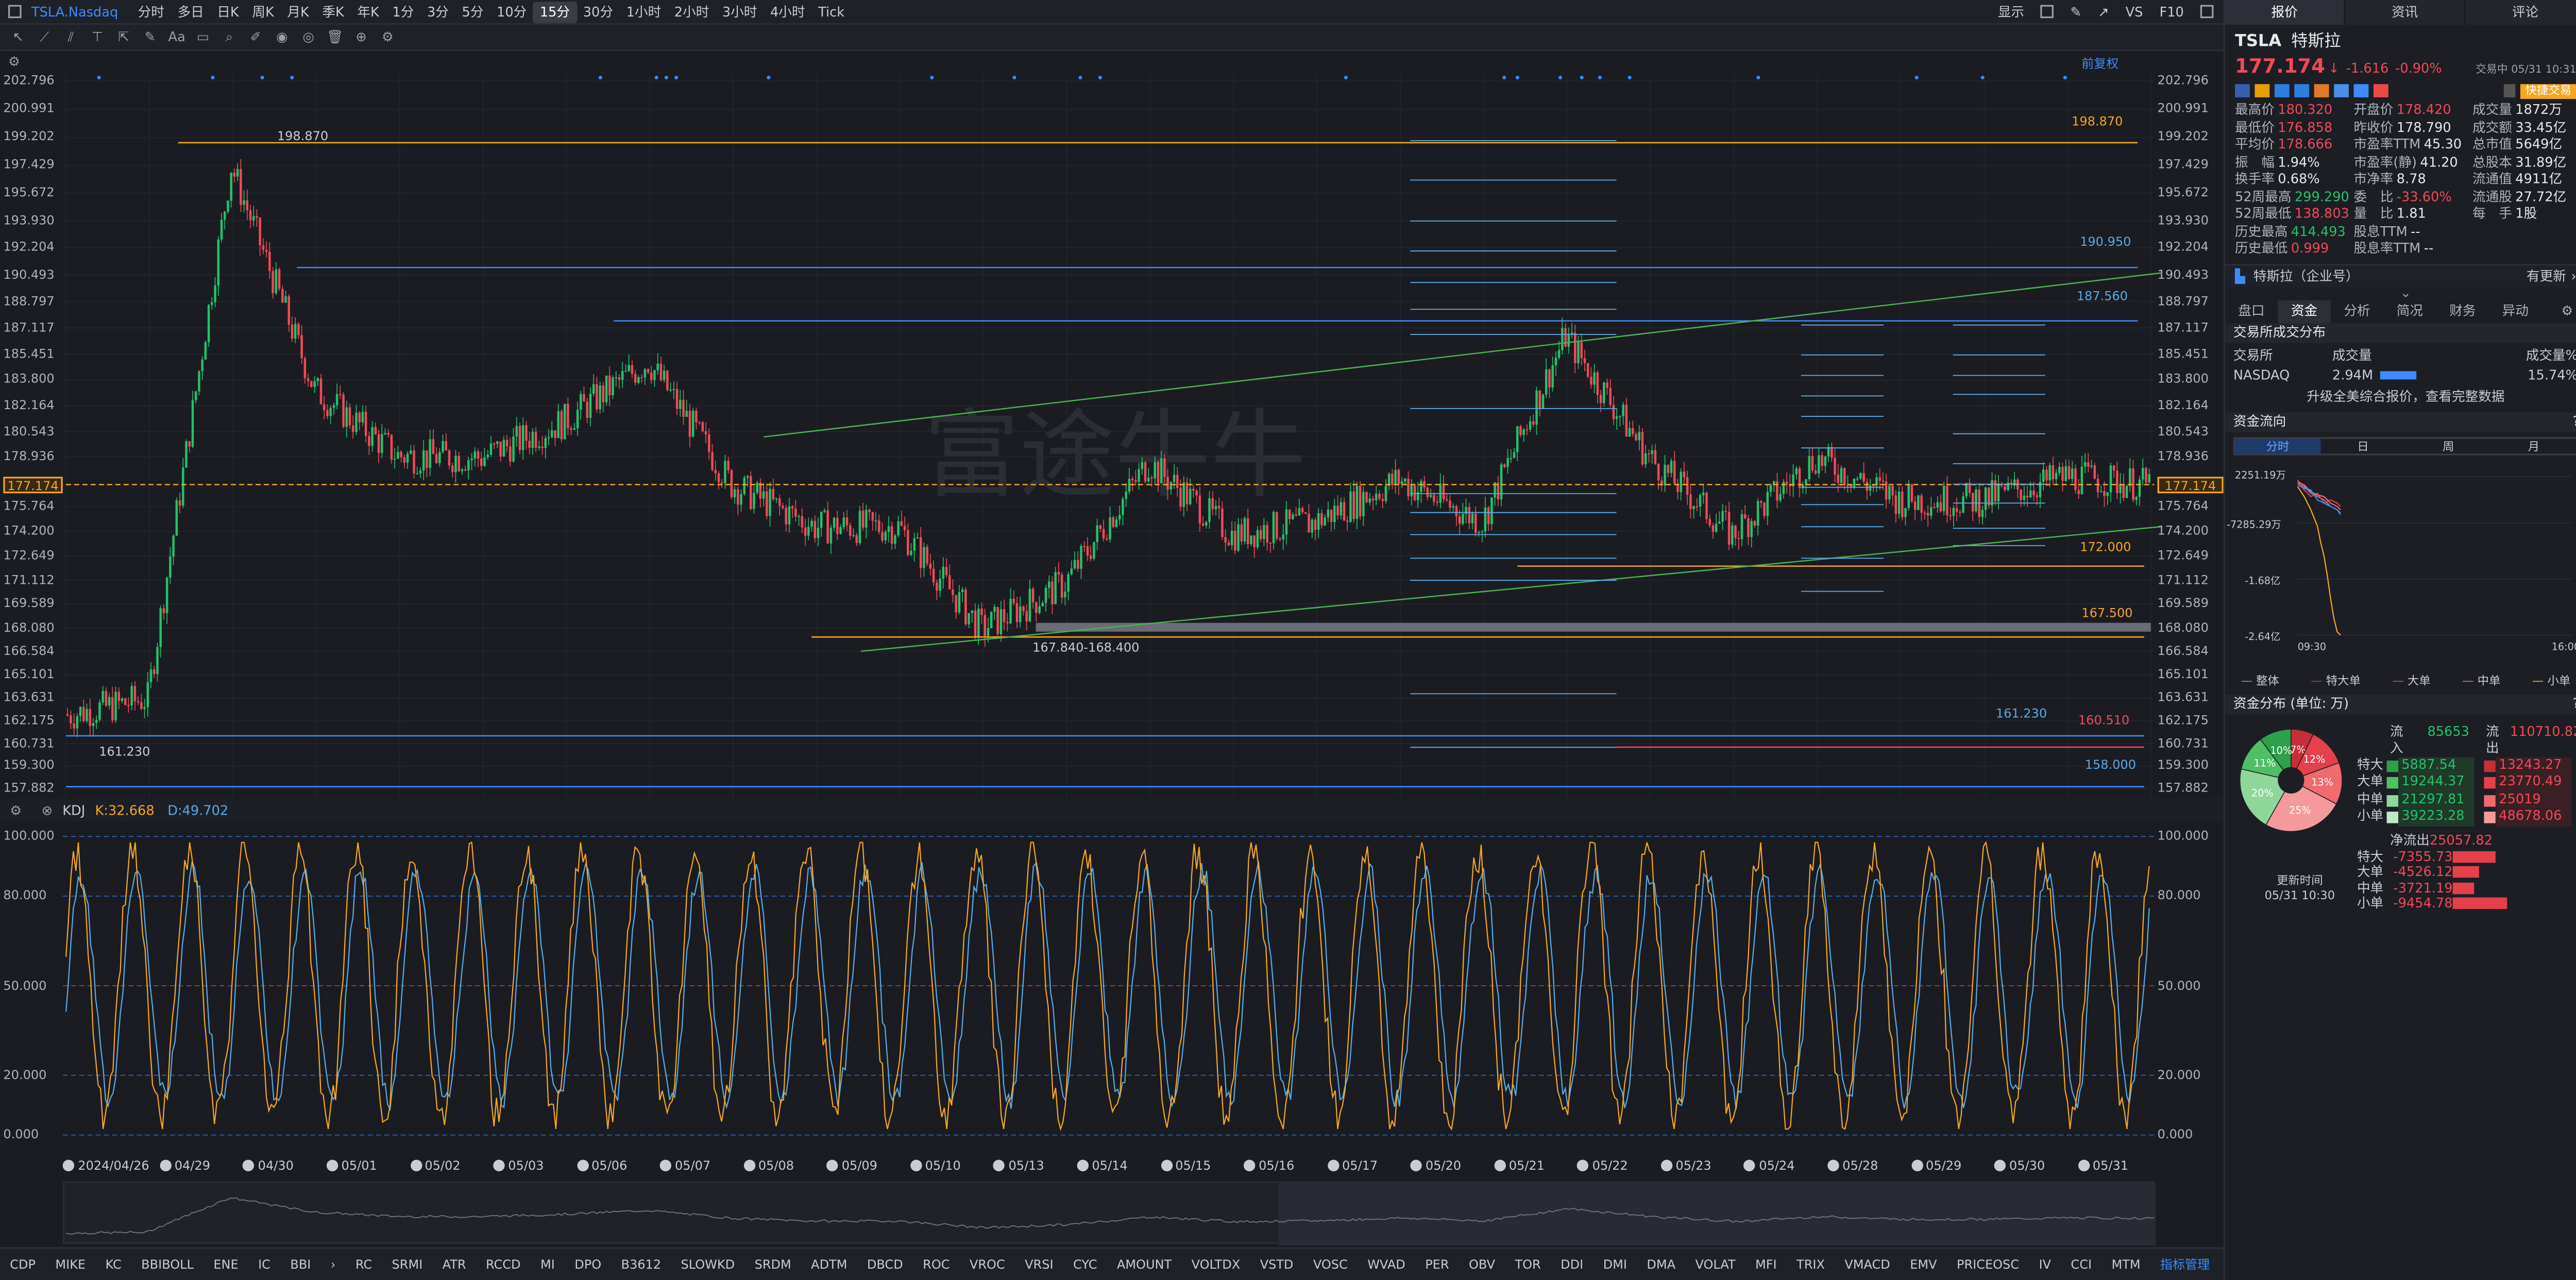 This screenshot has height=1280, width=2576. I want to click on flow-tab-1: 日, so click(2363, 445).